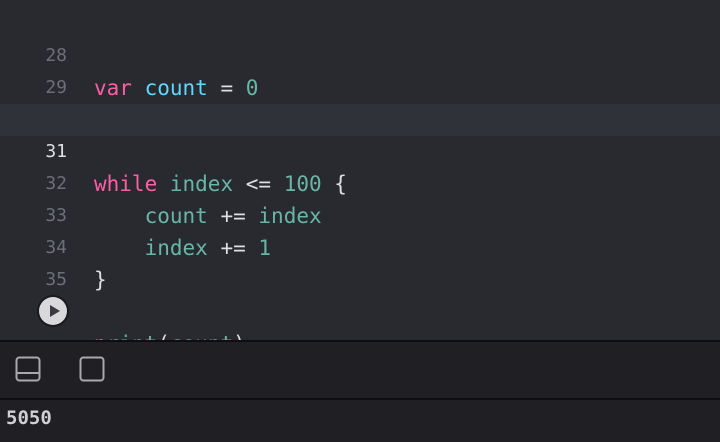 This screenshot has height=442, width=720. I want to click on console-area: 5050, so click(360, 421).